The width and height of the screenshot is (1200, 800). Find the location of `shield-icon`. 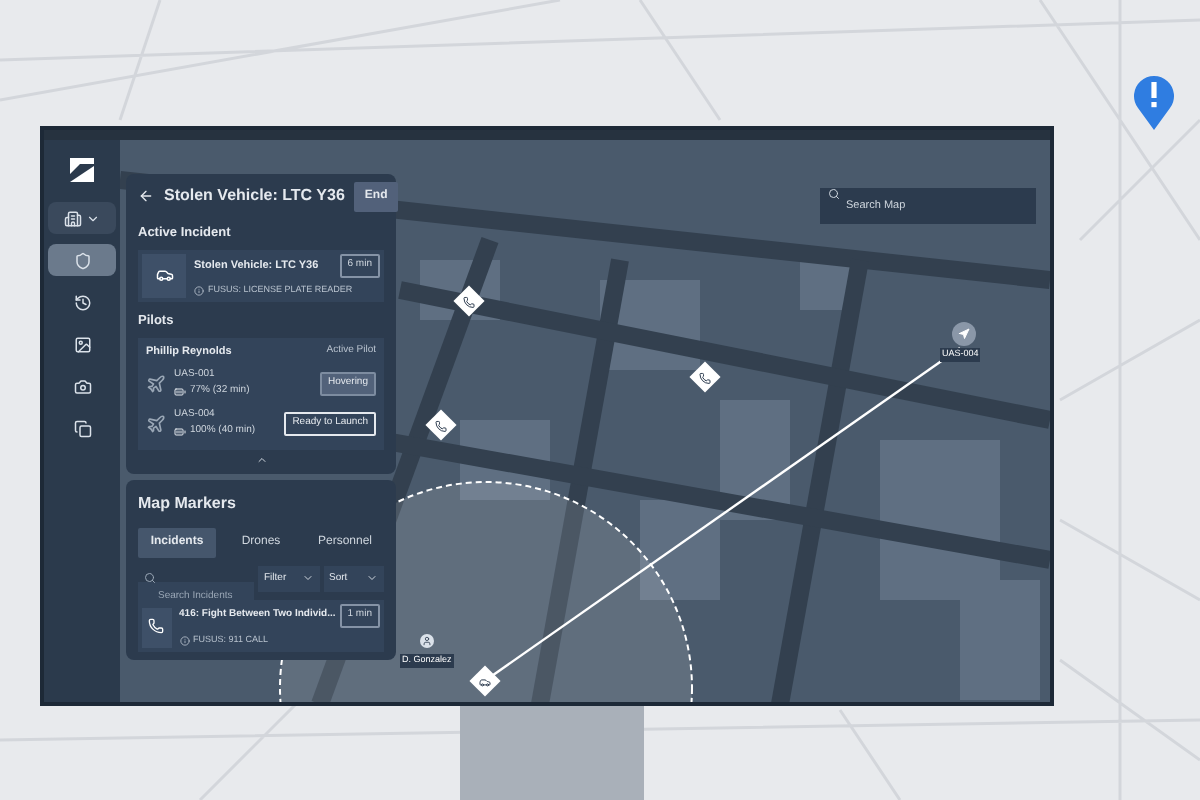

shield-icon is located at coordinates (82, 260).